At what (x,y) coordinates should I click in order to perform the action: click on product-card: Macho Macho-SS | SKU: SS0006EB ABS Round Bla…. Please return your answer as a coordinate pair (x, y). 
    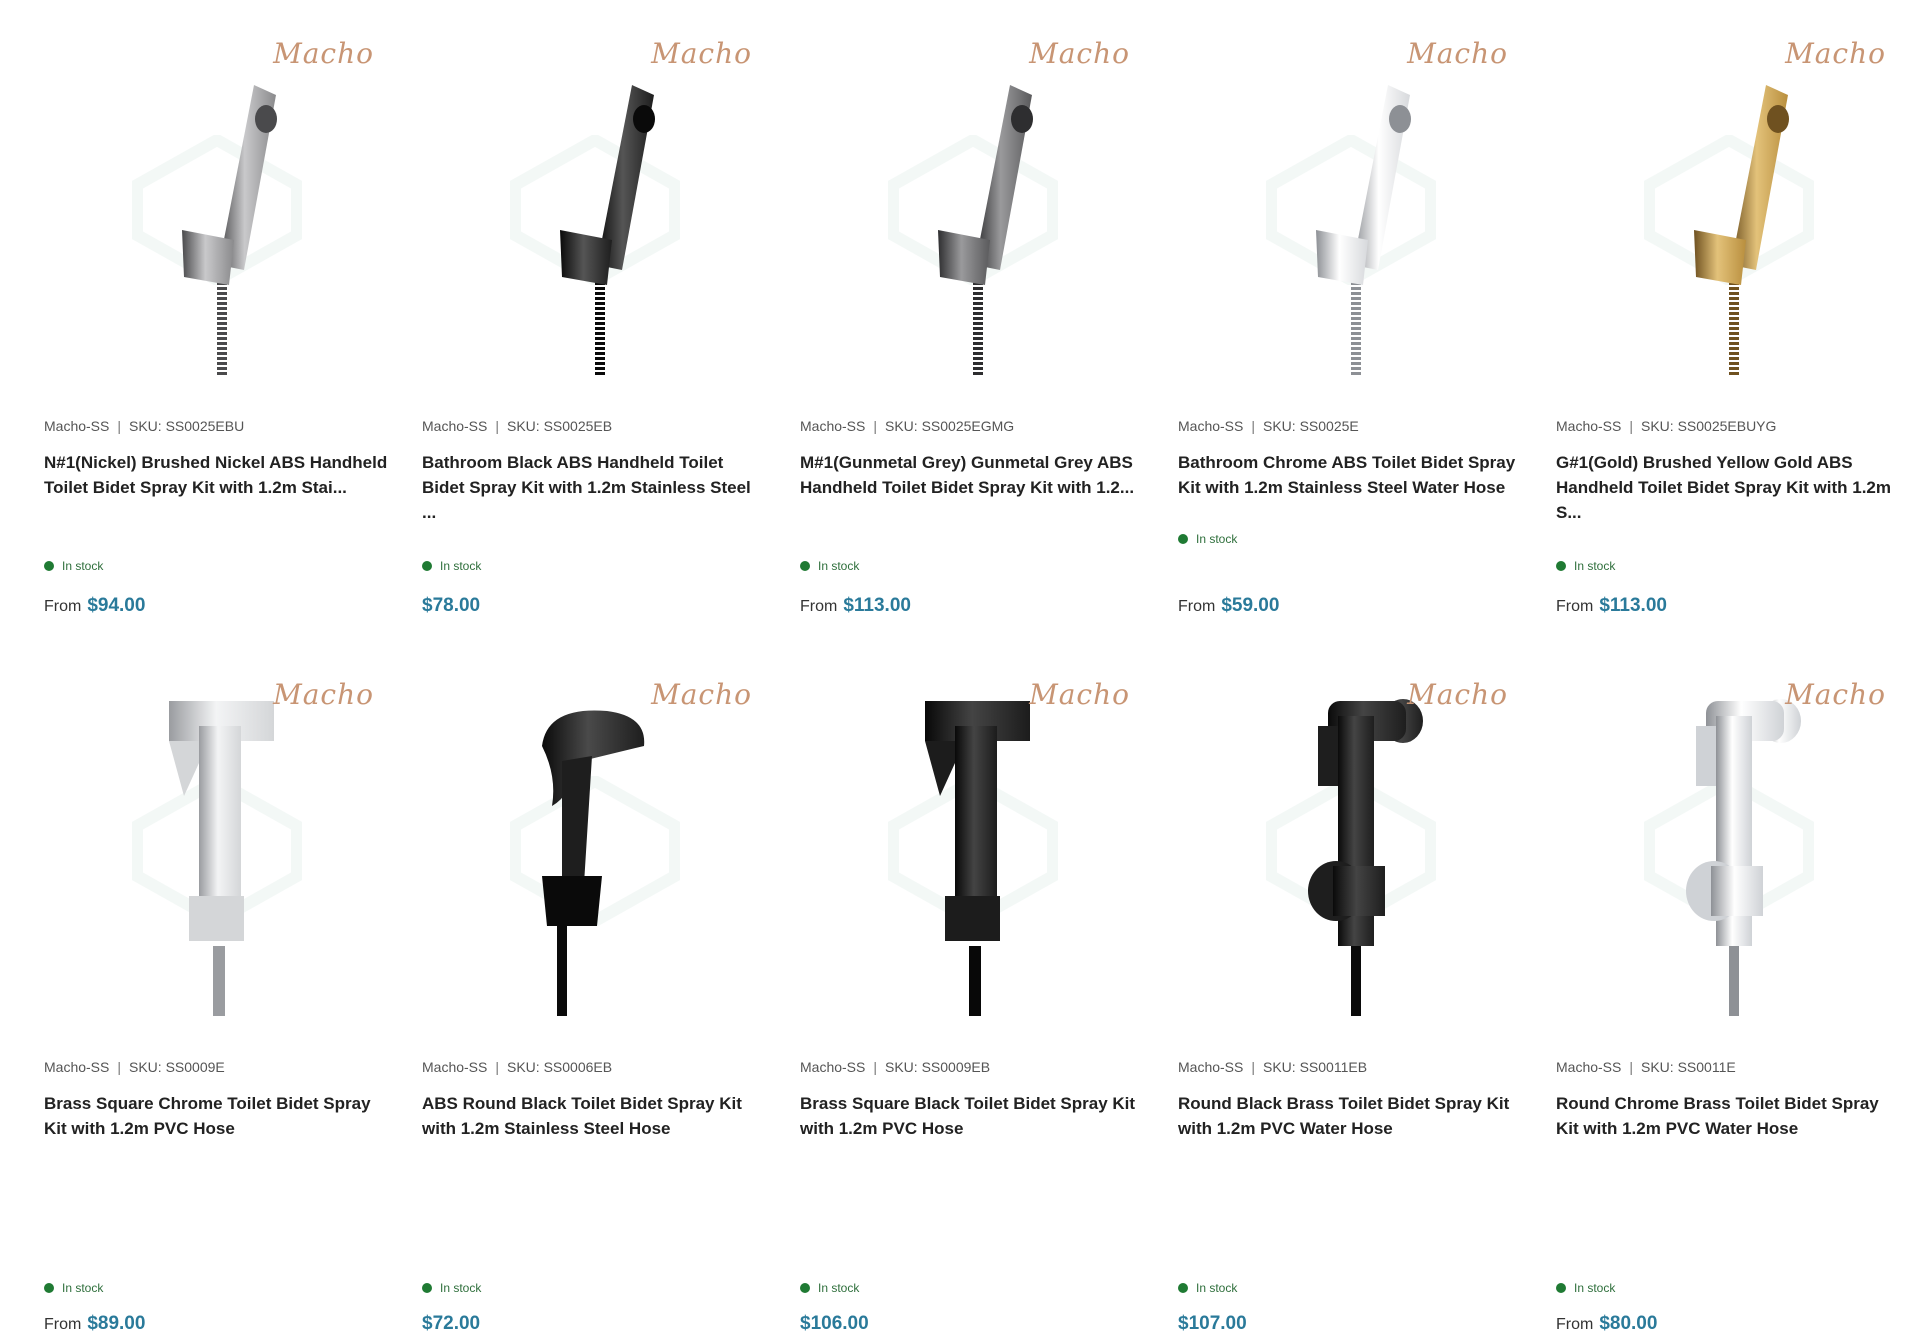
    Looking at the image, I should click on (600, 1000).